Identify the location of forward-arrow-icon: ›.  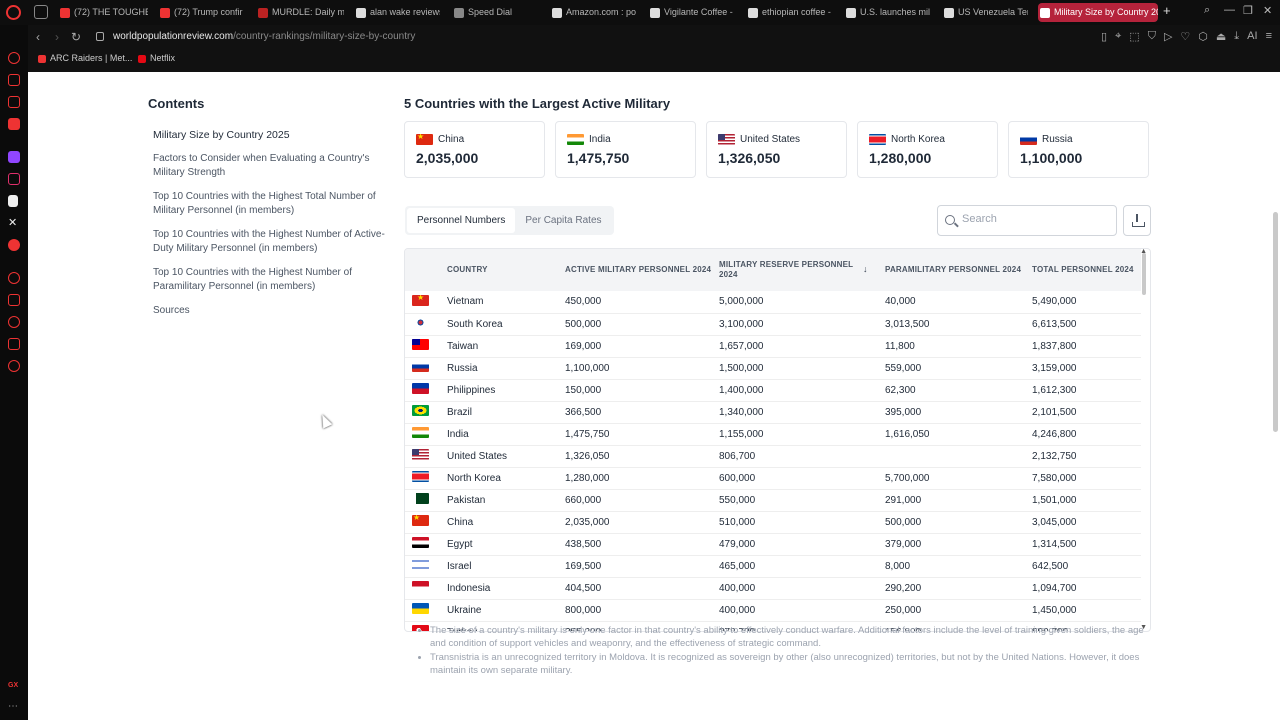
(57, 37).